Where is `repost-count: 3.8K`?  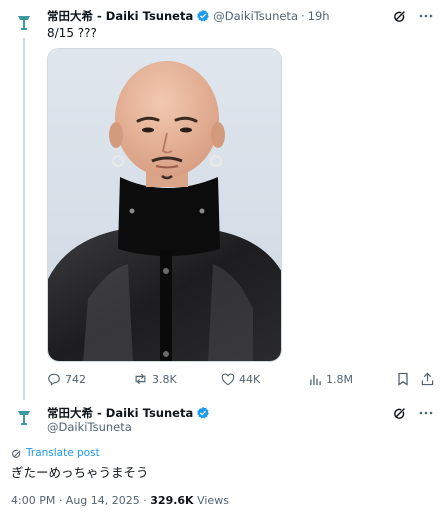 repost-count: 3.8K is located at coordinates (164, 379).